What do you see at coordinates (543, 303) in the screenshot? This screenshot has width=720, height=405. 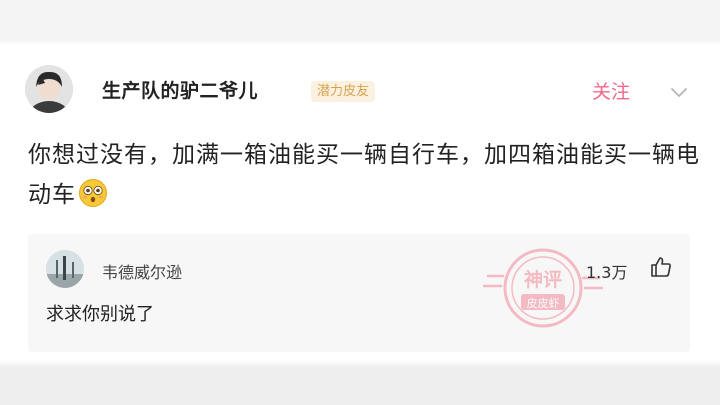 I see `stamp-subtitle: 皮皮虾` at bounding box center [543, 303].